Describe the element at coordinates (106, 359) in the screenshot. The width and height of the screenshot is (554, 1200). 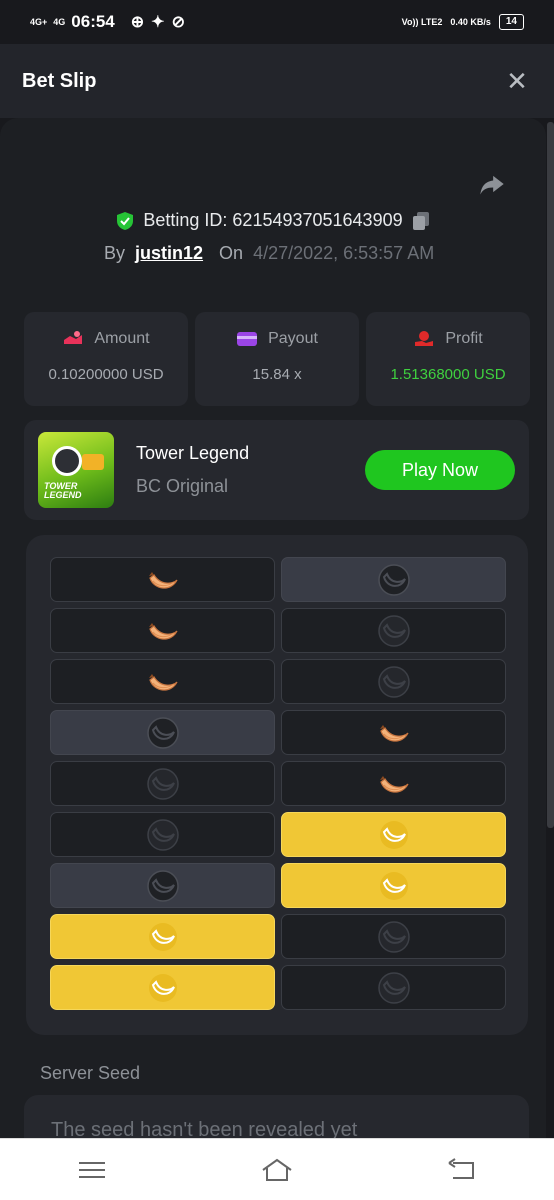
I see `amount-card: Amount 0.10200000 USD` at that location.